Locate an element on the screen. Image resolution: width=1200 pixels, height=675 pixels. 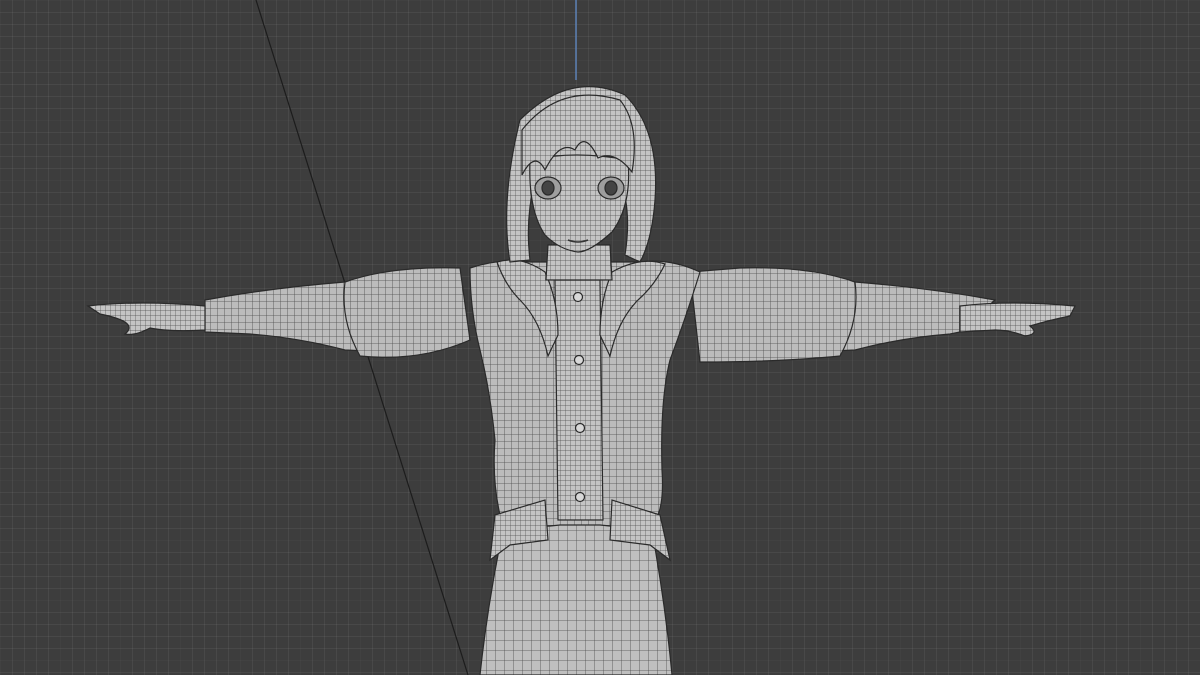
left-pupil is located at coordinates (548, 188).